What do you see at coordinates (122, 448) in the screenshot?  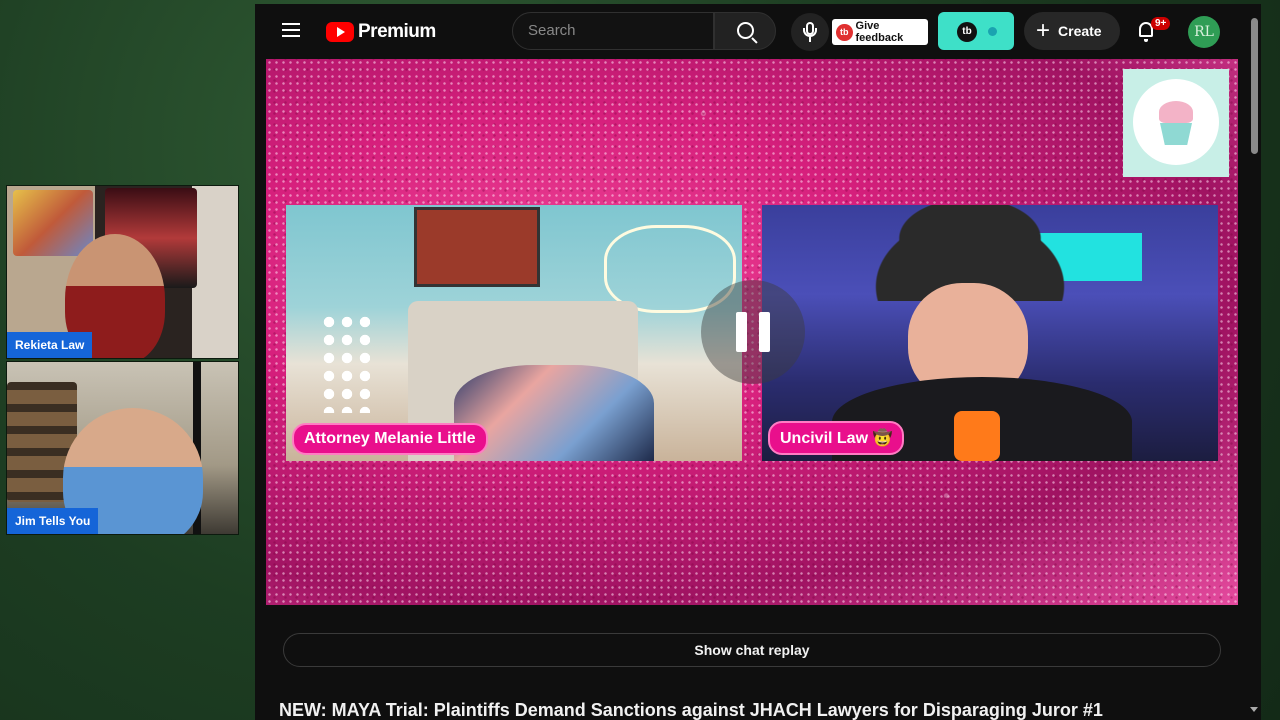 I see `webcam-jim-tells-you: Jim Tells You` at bounding box center [122, 448].